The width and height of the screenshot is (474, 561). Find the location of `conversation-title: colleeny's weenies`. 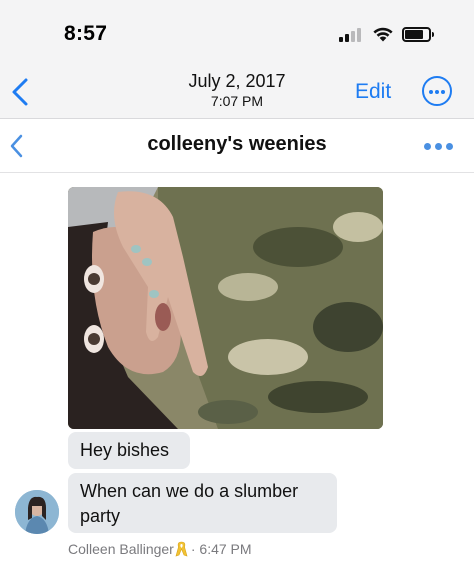

conversation-title: colleeny's weenies is located at coordinates (237, 144).